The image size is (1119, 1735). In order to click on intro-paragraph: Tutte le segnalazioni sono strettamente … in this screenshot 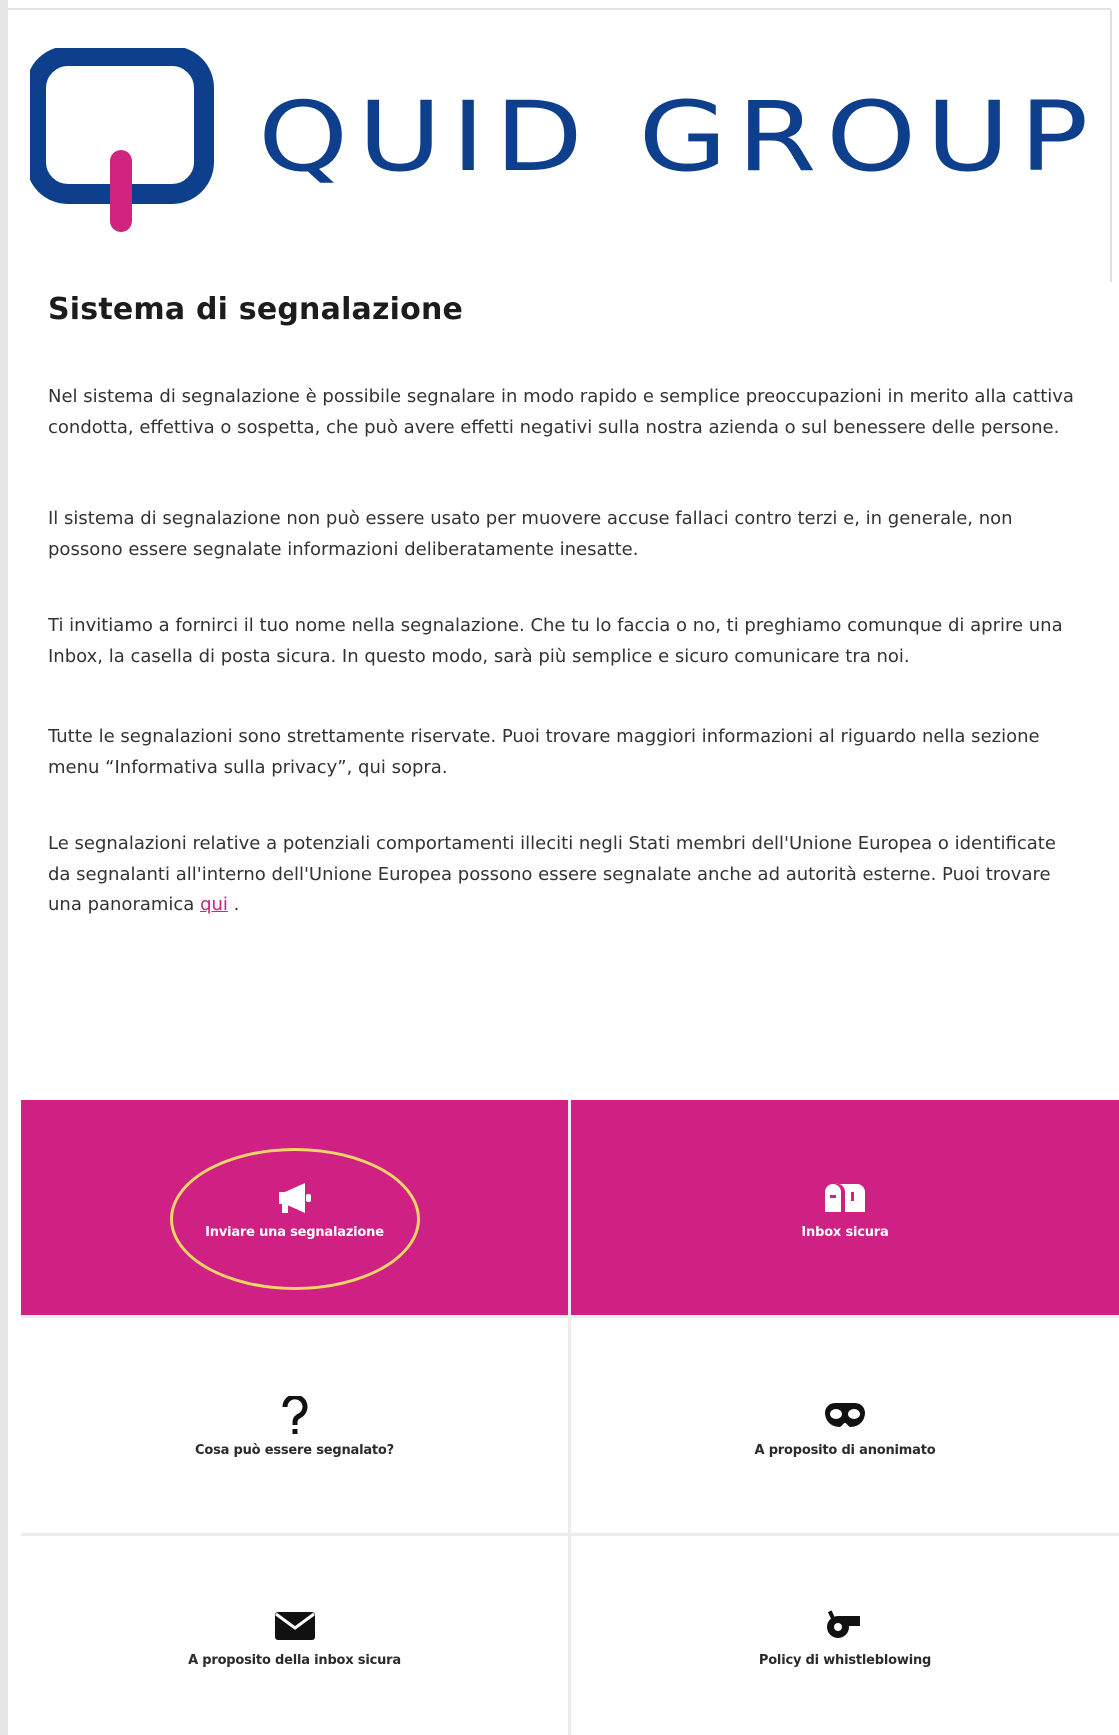, I will do `click(544, 752)`.